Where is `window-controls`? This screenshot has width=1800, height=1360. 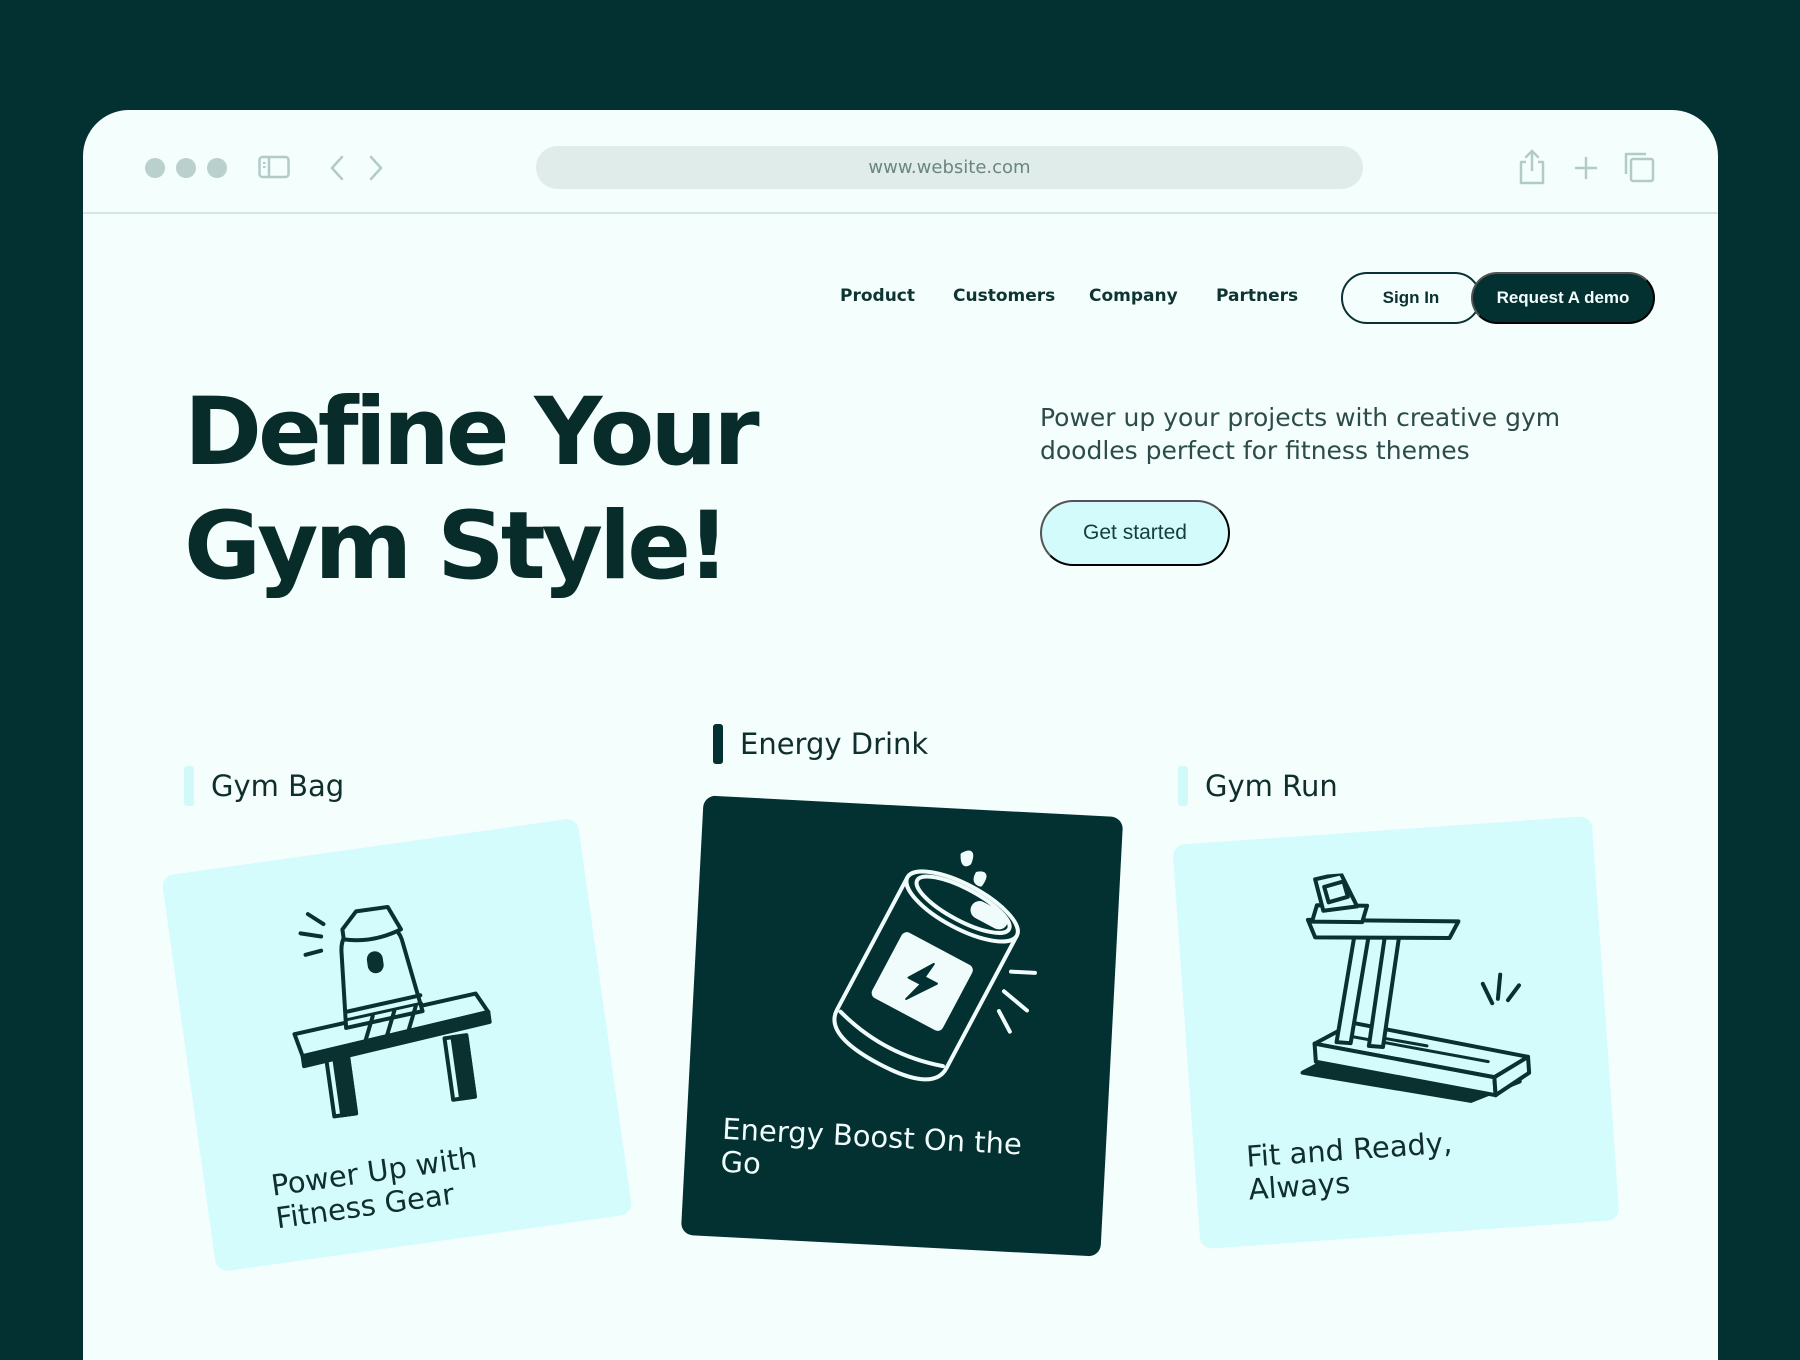 window-controls is located at coordinates (186, 168).